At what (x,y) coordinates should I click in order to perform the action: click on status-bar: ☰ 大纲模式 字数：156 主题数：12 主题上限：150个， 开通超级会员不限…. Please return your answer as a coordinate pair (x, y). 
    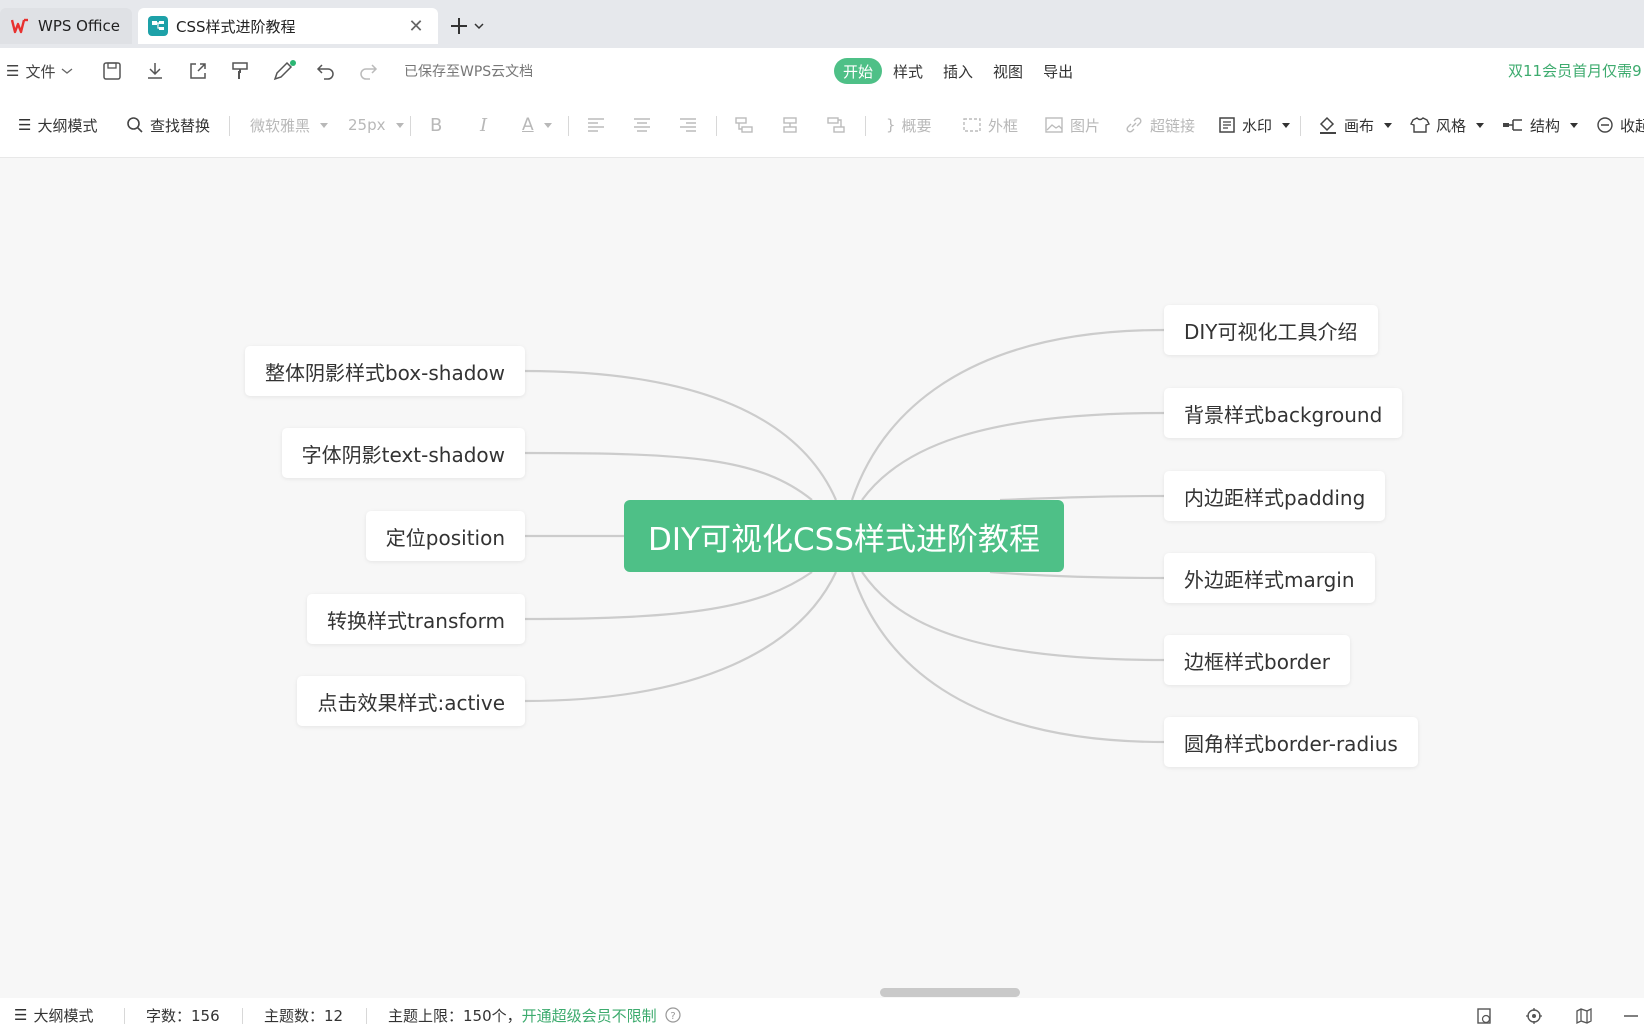
    Looking at the image, I should click on (822, 1013).